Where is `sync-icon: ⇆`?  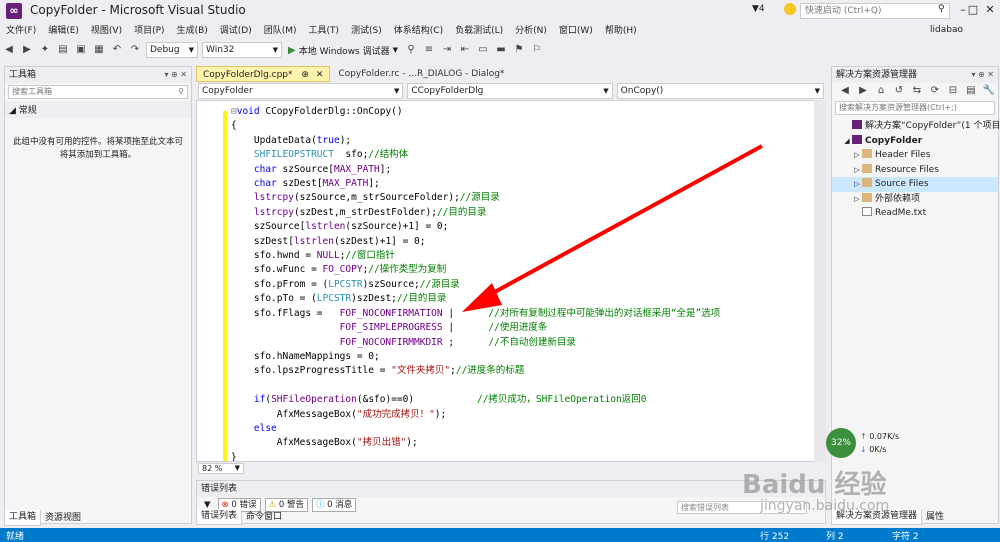
sync-icon: ⇆ is located at coordinates (917, 91).